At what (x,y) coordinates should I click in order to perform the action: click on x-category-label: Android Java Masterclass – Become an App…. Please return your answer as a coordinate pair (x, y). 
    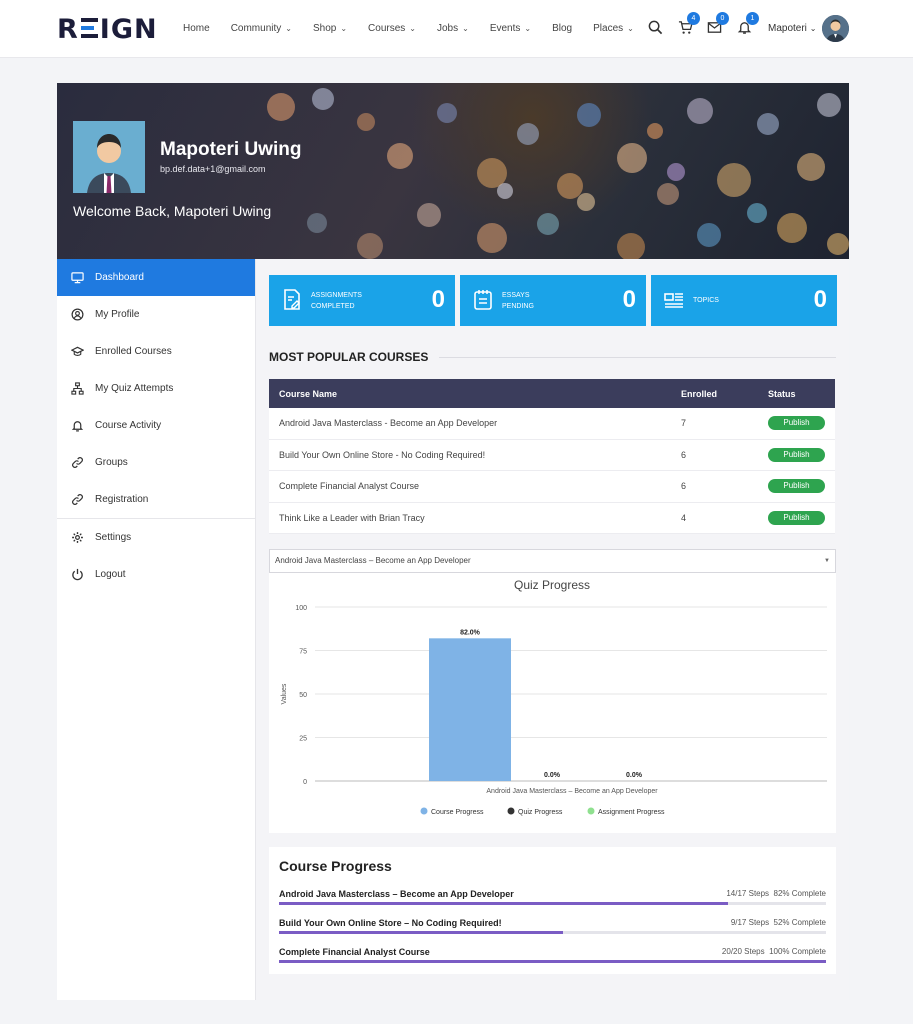
    Looking at the image, I should click on (572, 791).